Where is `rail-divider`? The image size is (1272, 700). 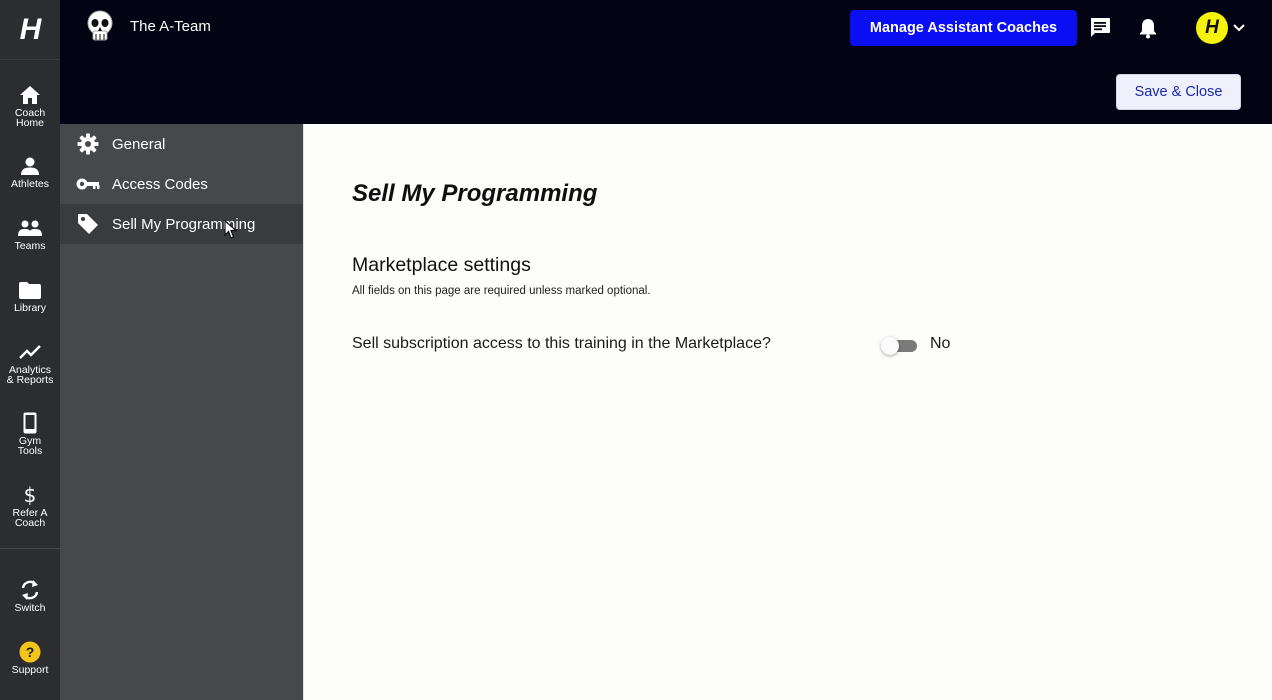
rail-divider is located at coordinates (30, 548).